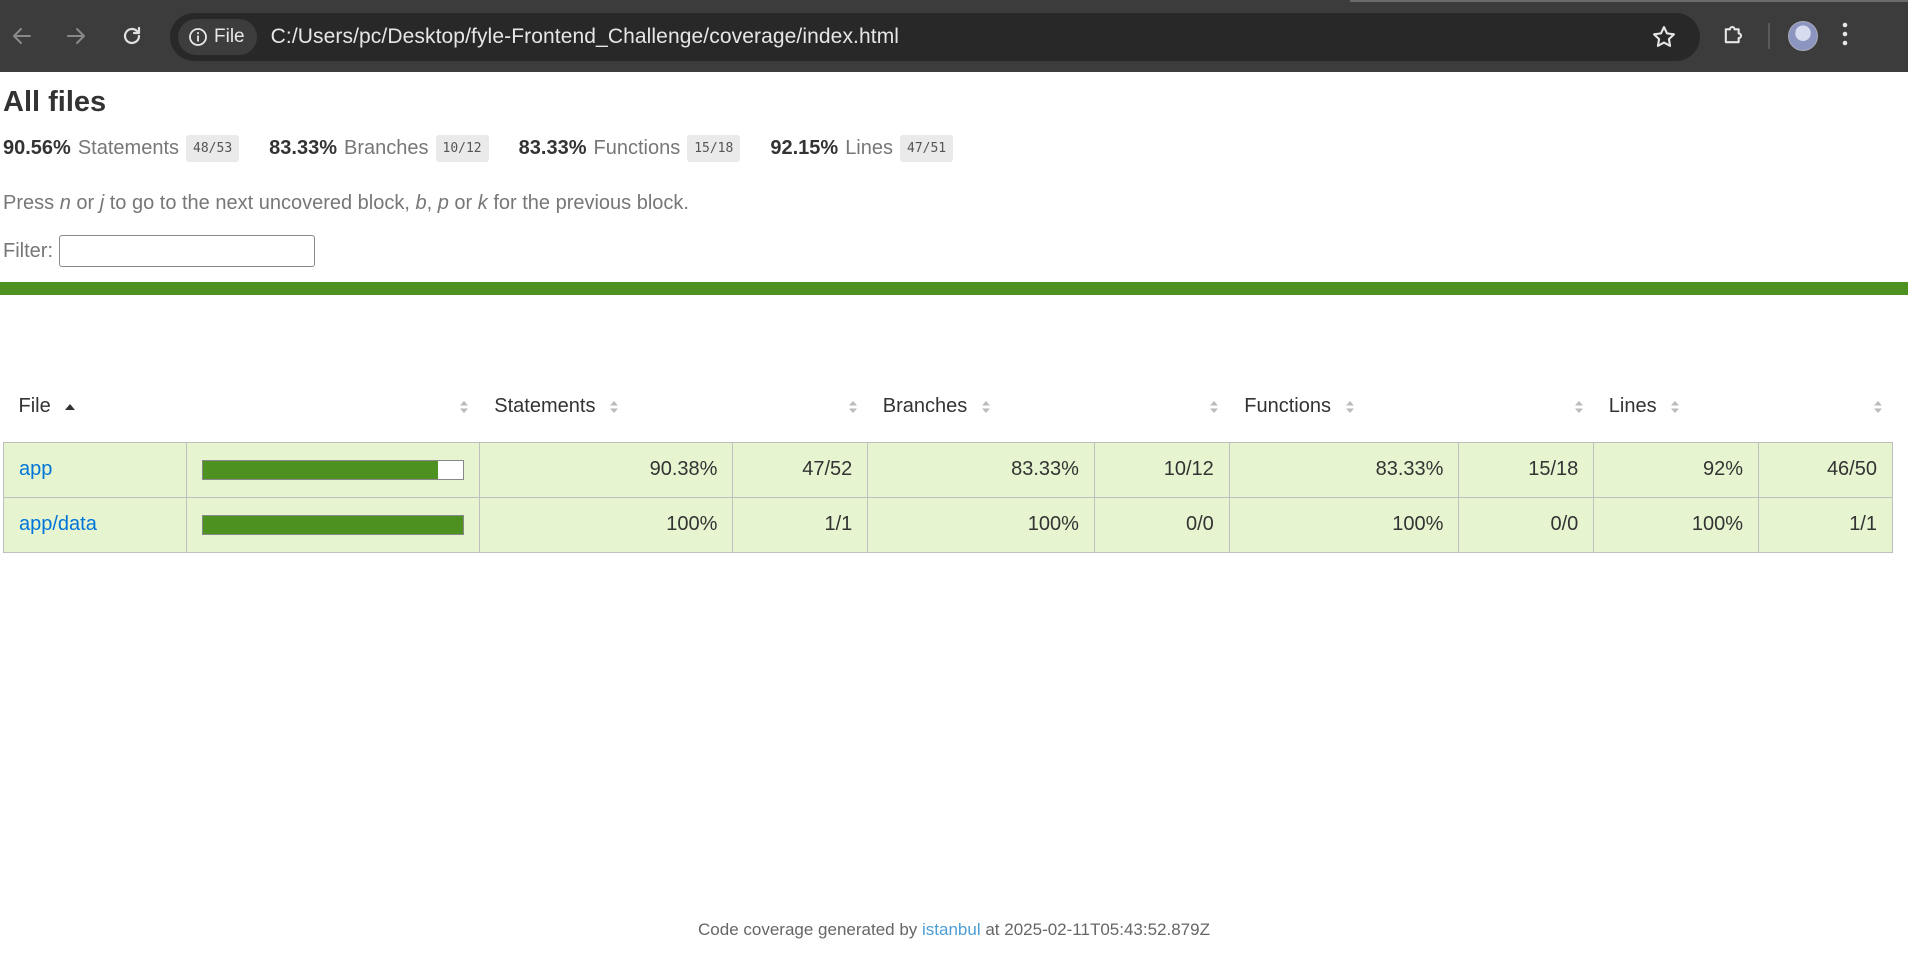 The image size is (1908, 958). I want to click on puzzle-icon, so click(1733, 34).